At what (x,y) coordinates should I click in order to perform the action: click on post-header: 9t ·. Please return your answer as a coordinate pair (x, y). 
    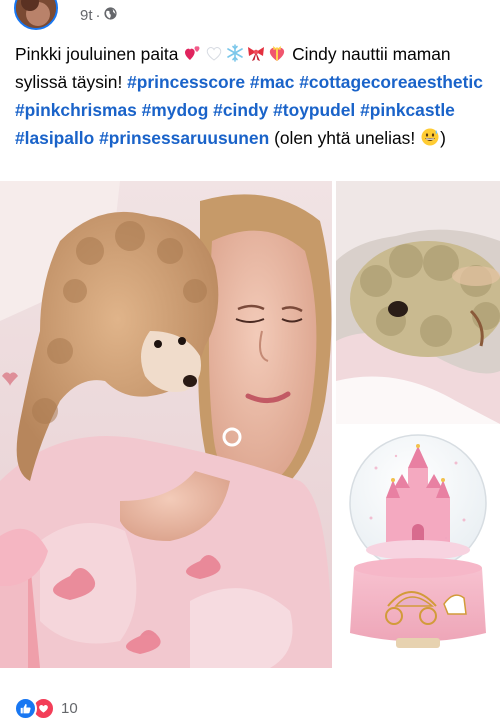
    Looking at the image, I should click on (250, 17).